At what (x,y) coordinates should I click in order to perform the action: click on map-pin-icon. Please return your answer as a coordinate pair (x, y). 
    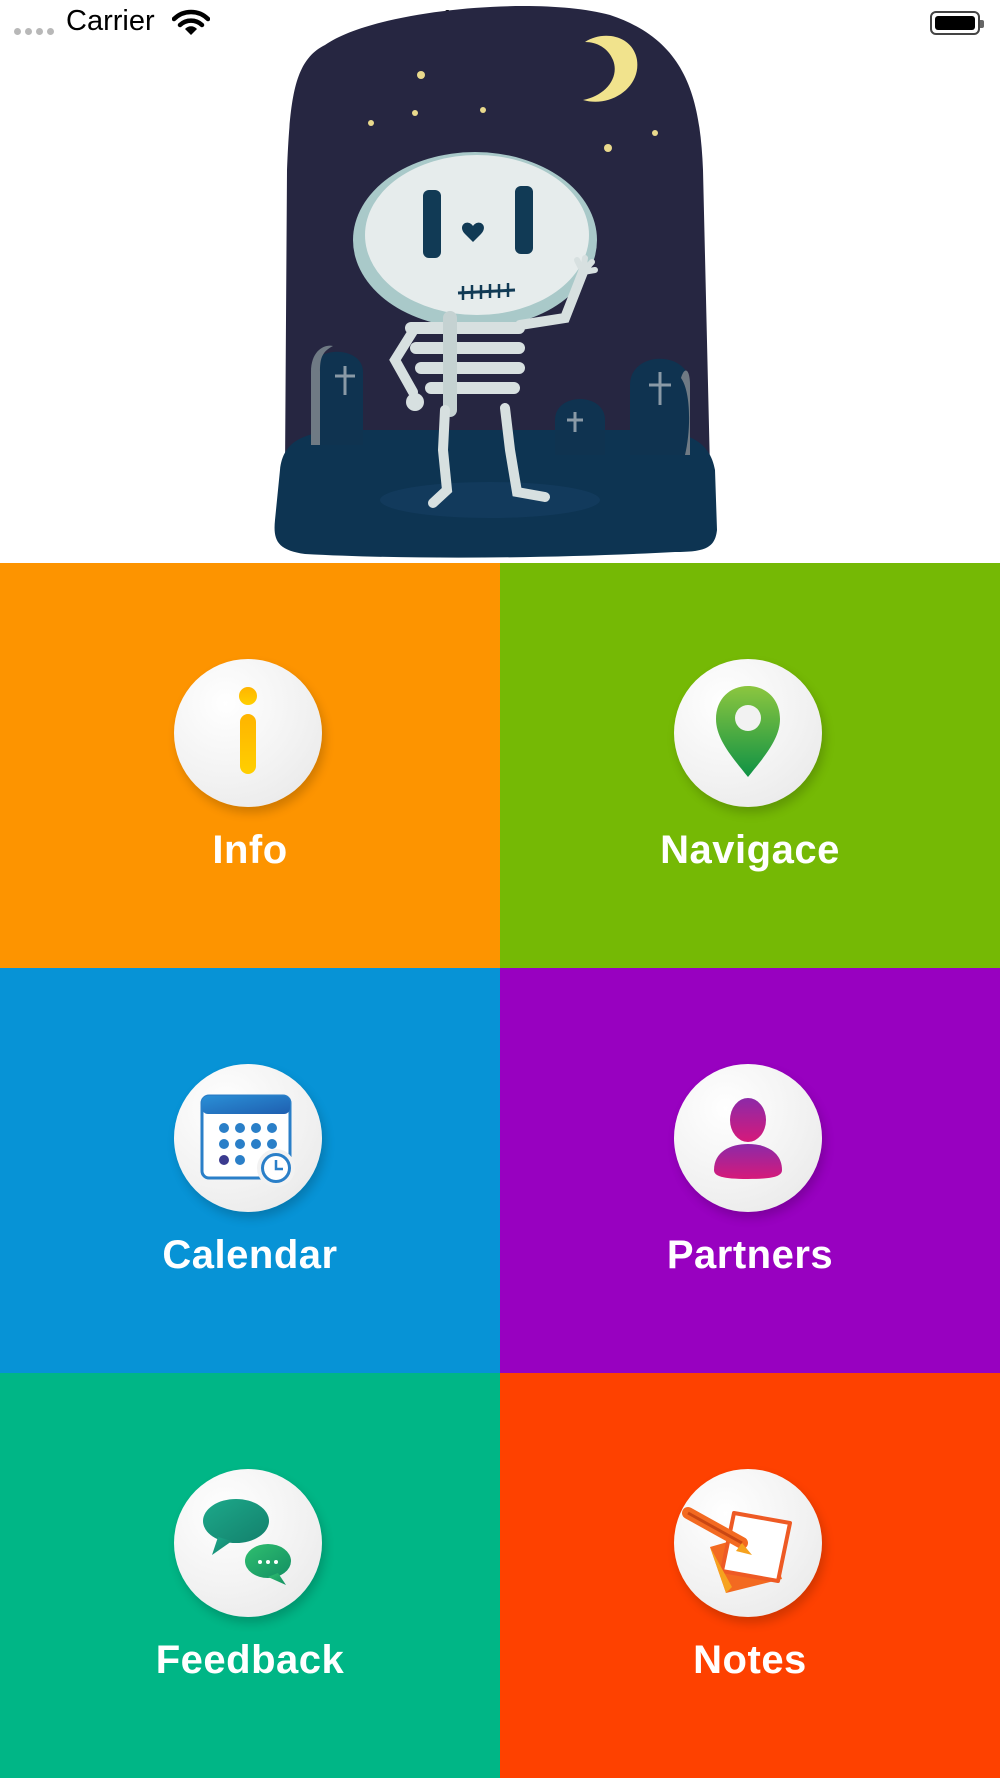
    Looking at the image, I should click on (748, 731).